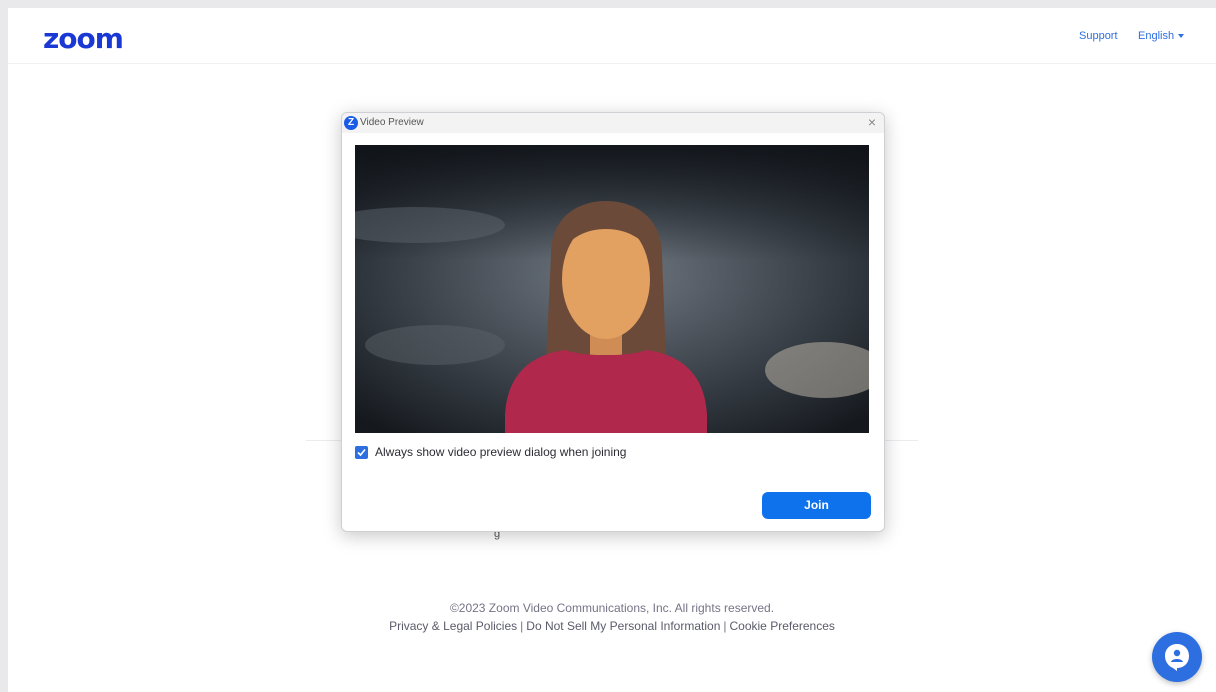 Image resolution: width=1216 pixels, height=692 pixels. What do you see at coordinates (872, 122) in the screenshot?
I see `close-icon: ×` at bounding box center [872, 122].